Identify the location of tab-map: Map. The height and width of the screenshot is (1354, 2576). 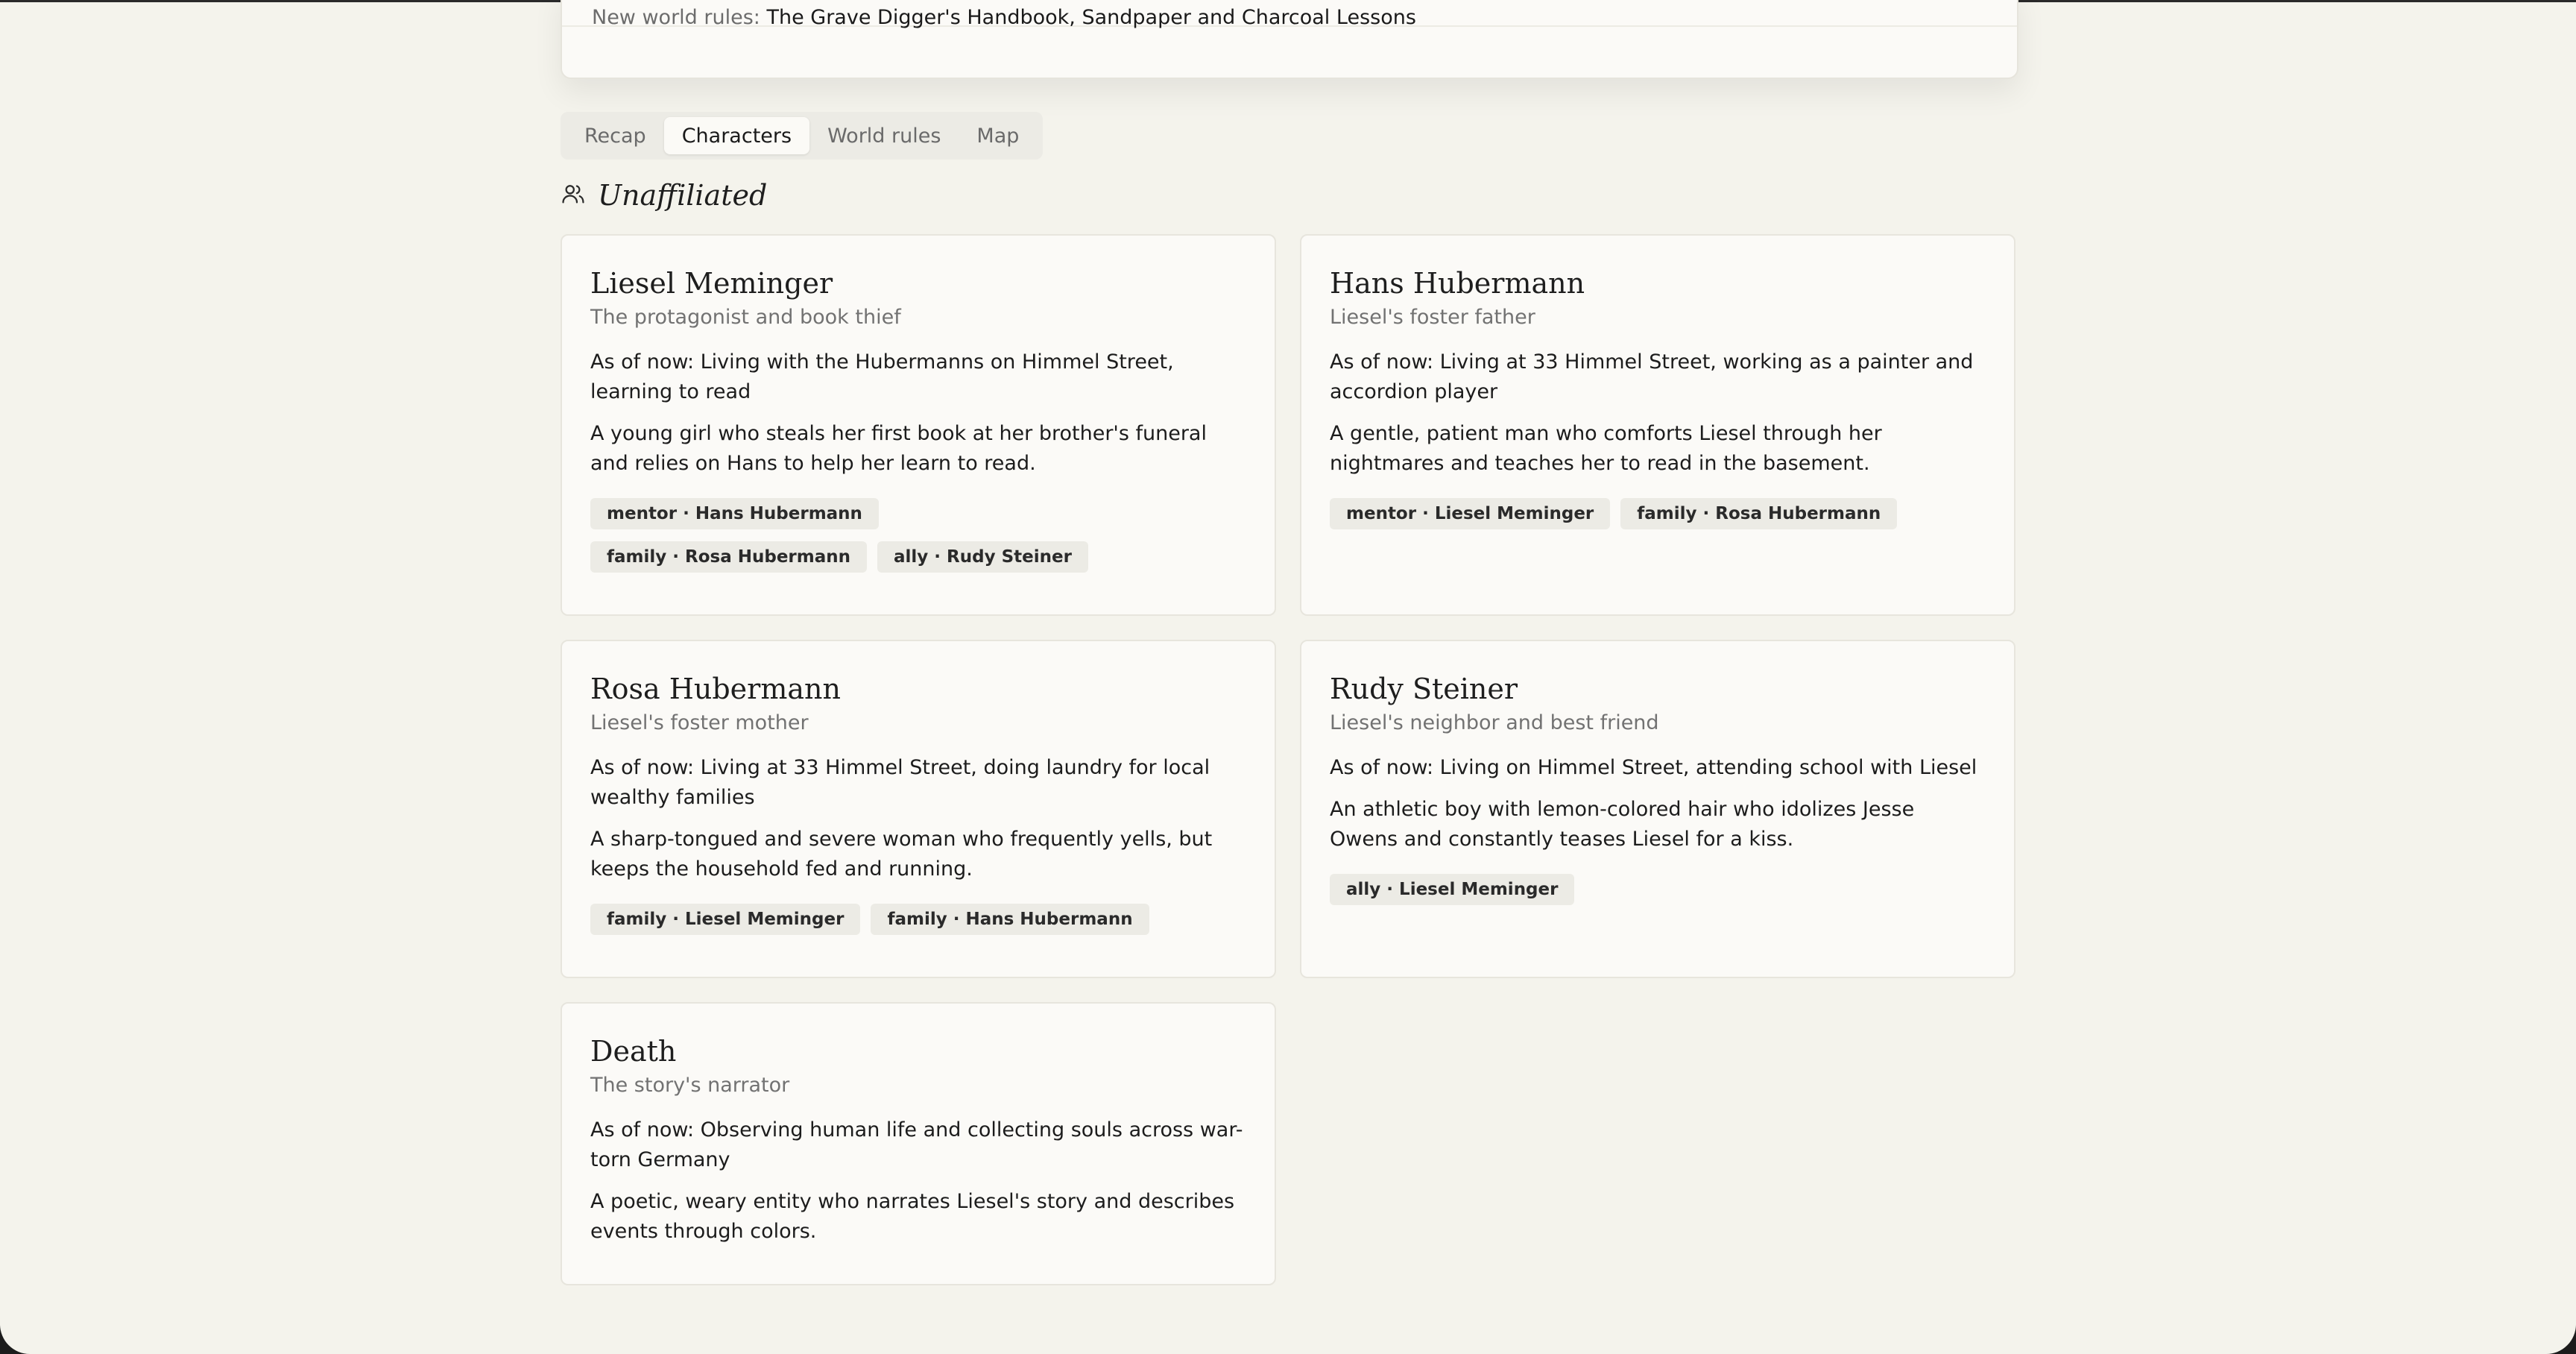
(998, 135).